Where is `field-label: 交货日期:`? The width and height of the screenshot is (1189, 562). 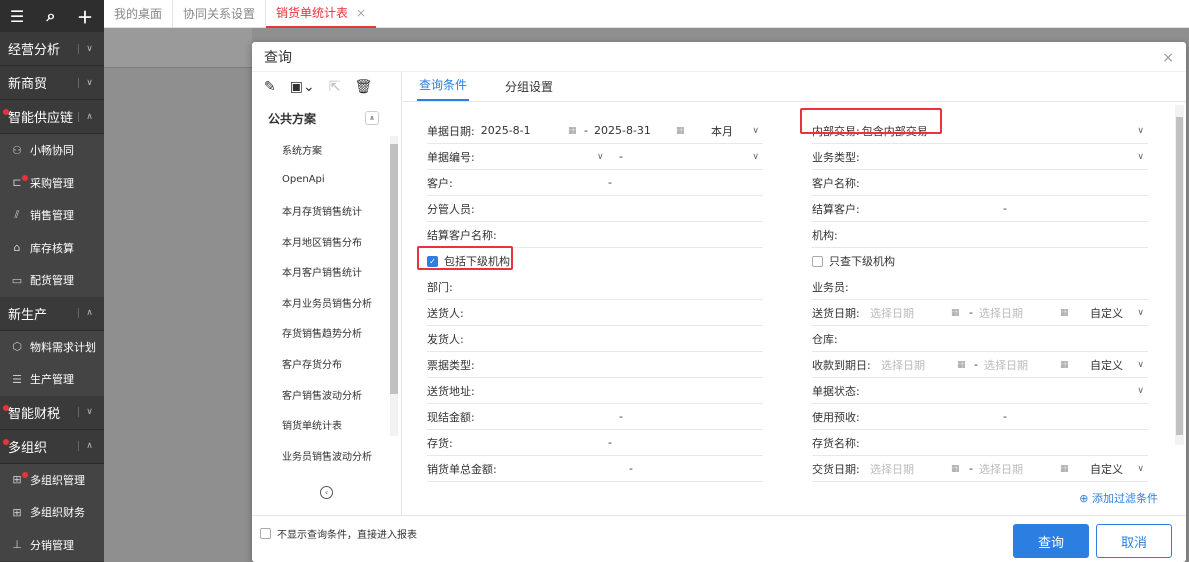 field-label: 交货日期: is located at coordinates (836, 469).